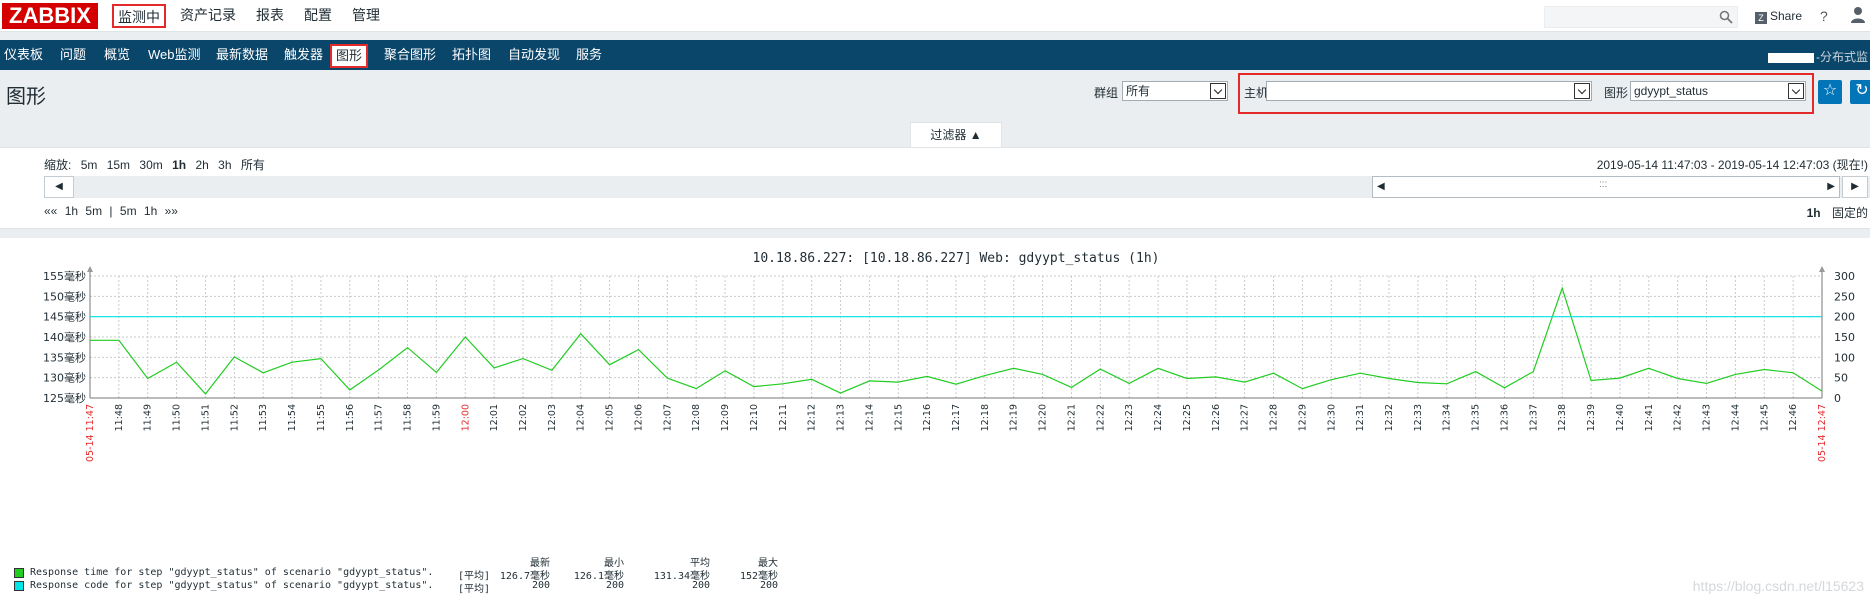 The image size is (1870, 600). Describe the element at coordinates (366, 16) in the screenshot. I see `menu-administration: 管理` at that location.